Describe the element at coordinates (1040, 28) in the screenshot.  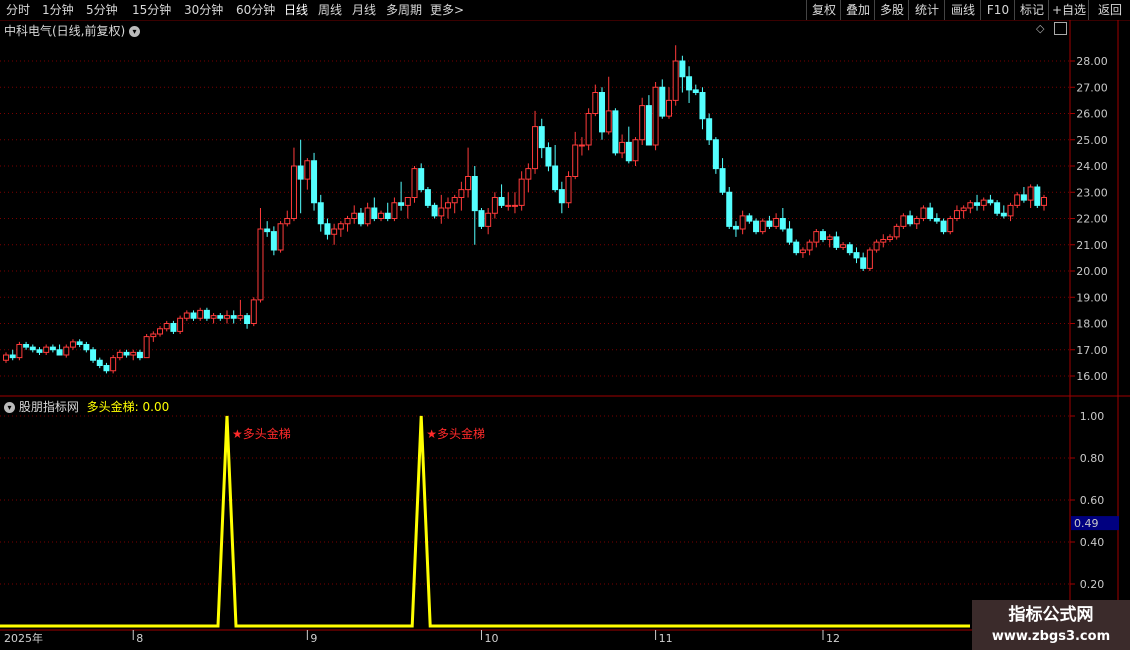
I see `diamond-icon: ◇` at that location.